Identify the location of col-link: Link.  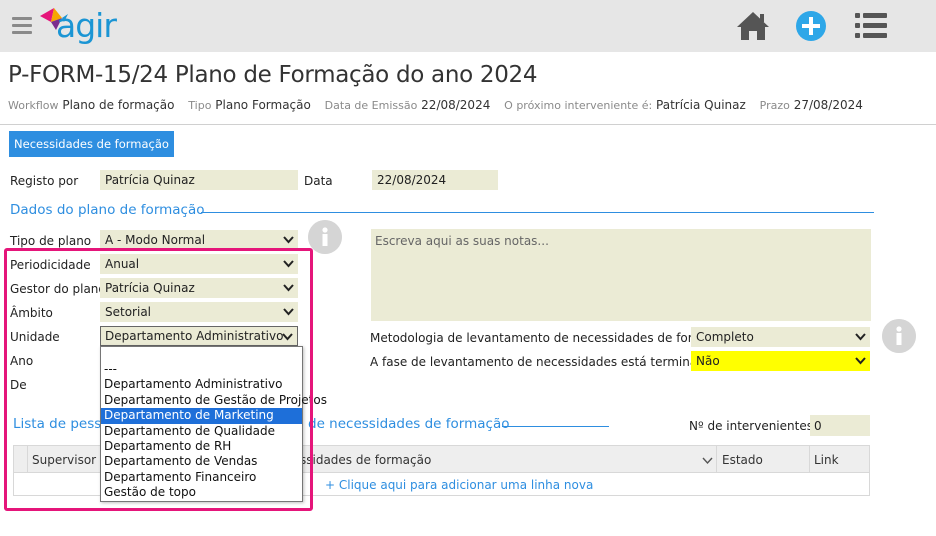
(826, 460).